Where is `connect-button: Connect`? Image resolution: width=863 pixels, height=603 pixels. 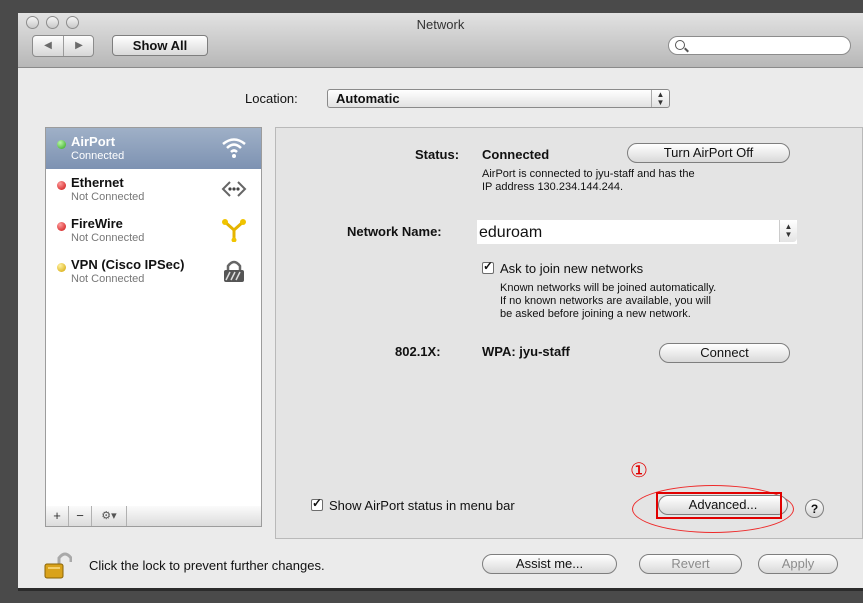 connect-button: Connect is located at coordinates (724, 353).